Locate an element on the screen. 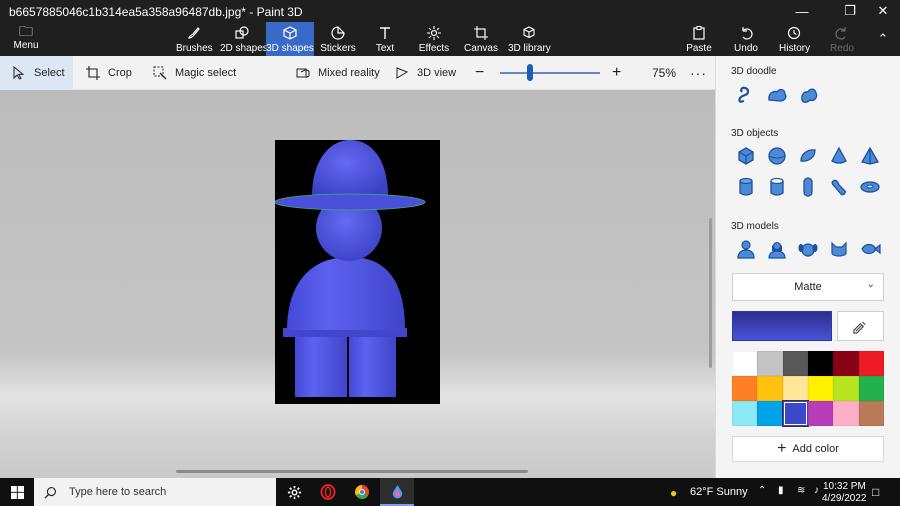 The image size is (900, 506). tab-stickers: Stickers is located at coordinates (338, 39).